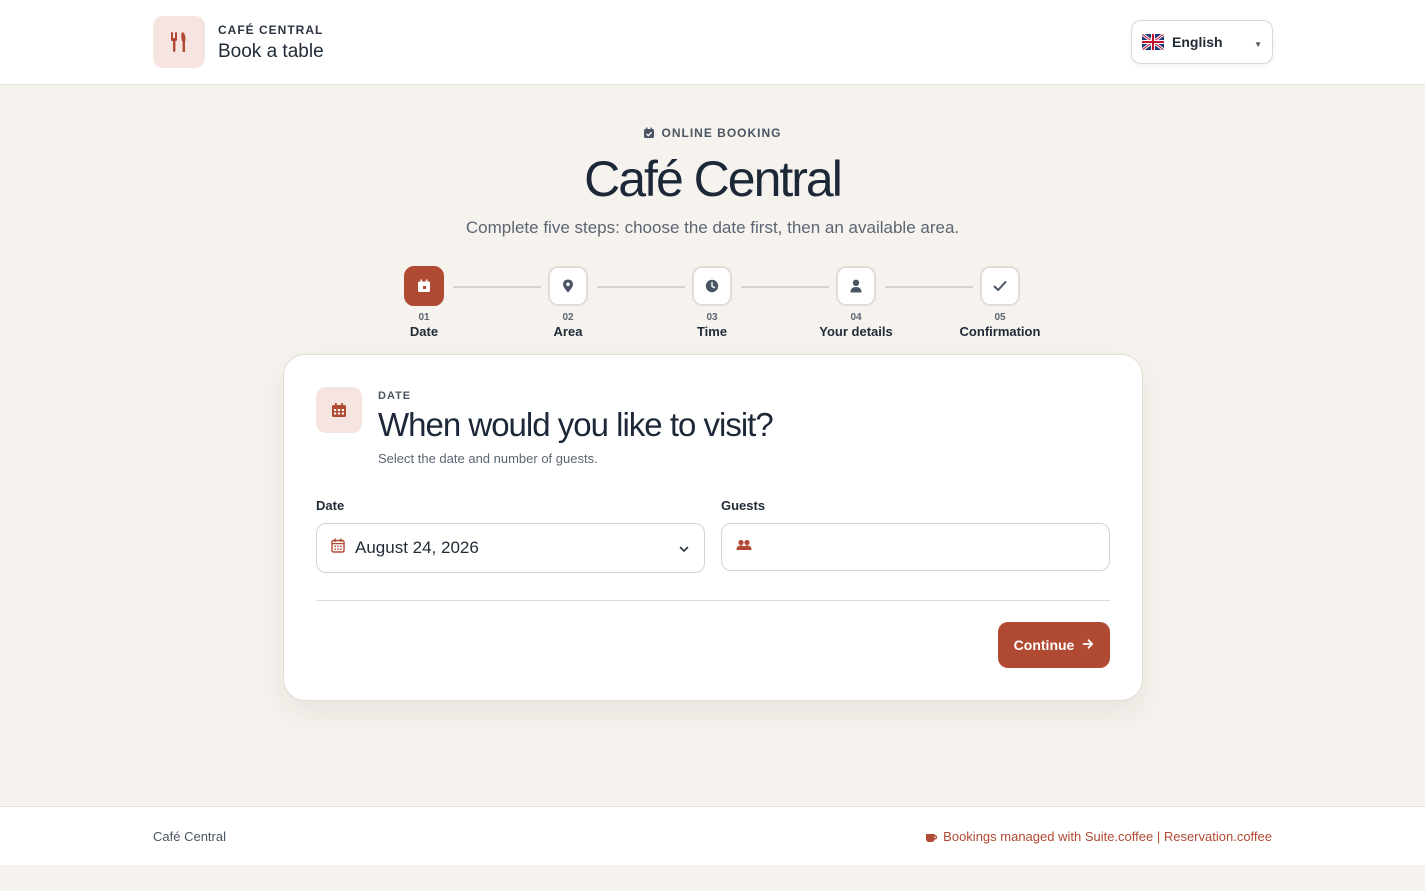 The image size is (1425, 891). What do you see at coordinates (271, 30) in the screenshot?
I see `brand-eyebrow: CAFÉ CENTRAL` at bounding box center [271, 30].